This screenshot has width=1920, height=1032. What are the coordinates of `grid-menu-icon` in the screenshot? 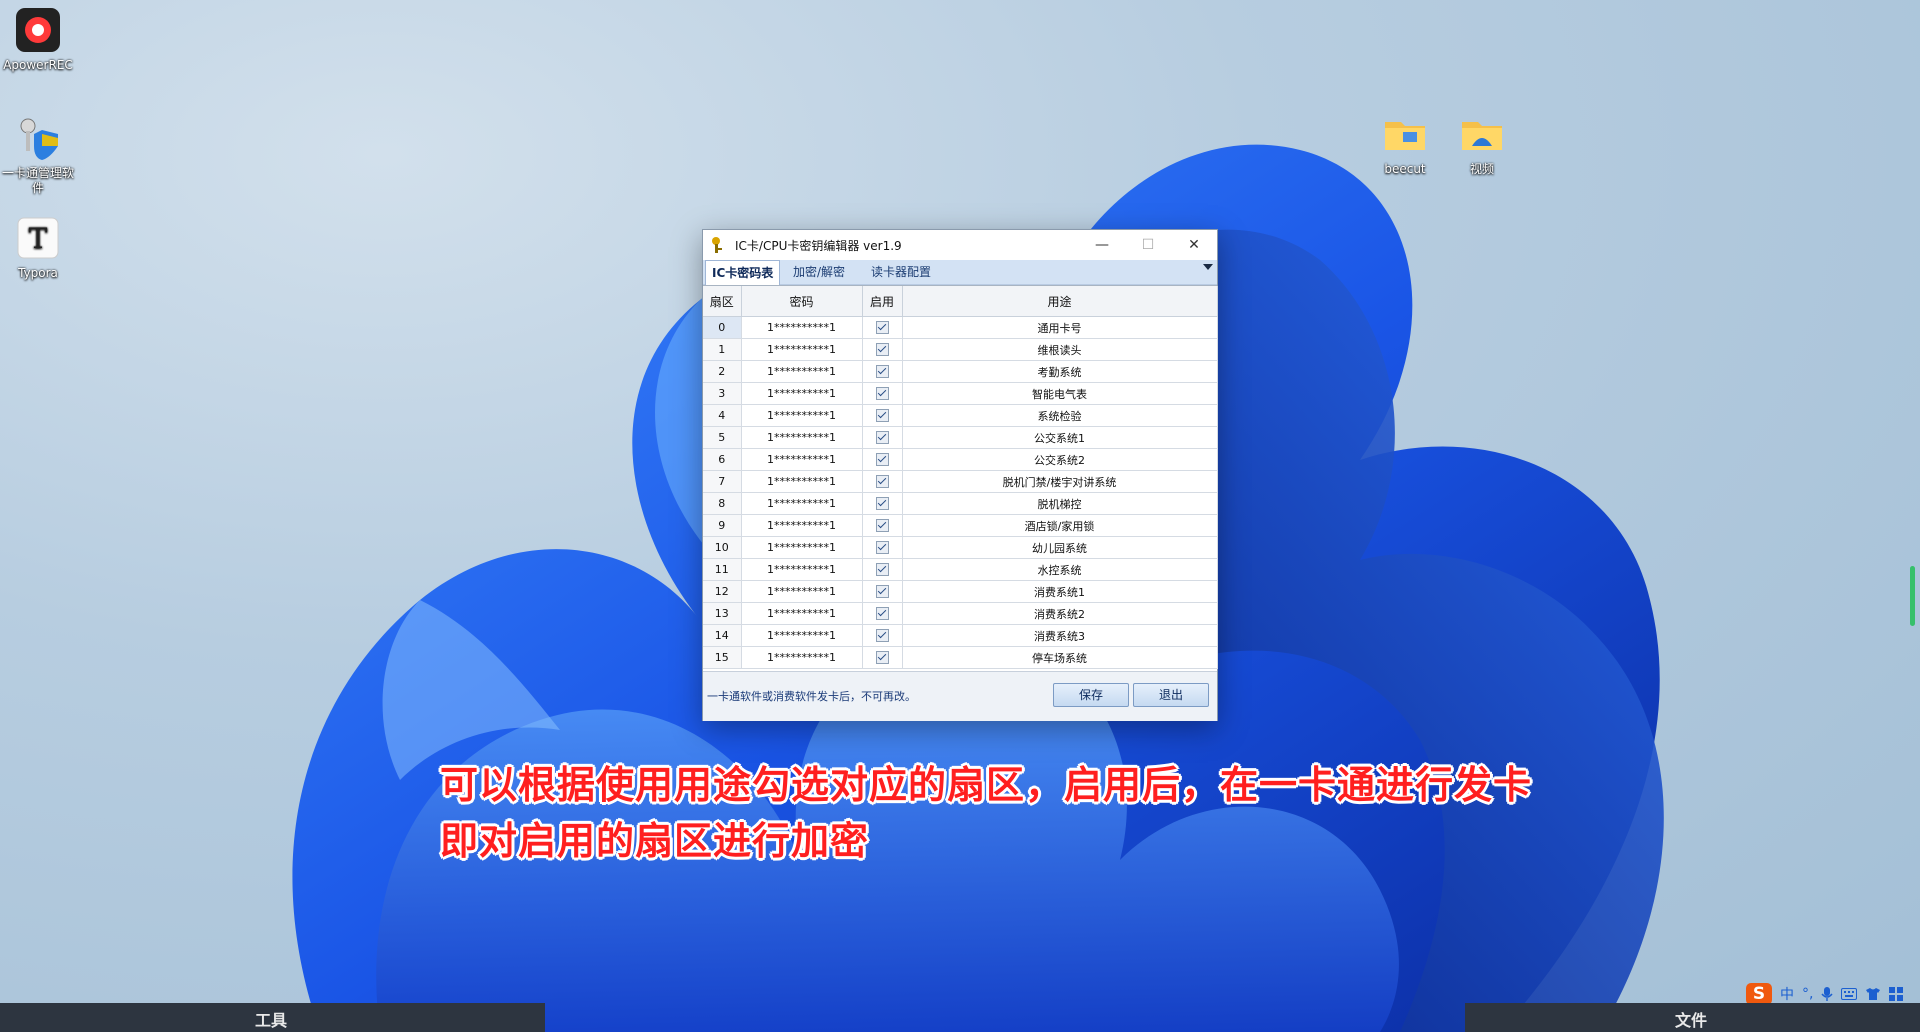 It's located at (1896, 994).